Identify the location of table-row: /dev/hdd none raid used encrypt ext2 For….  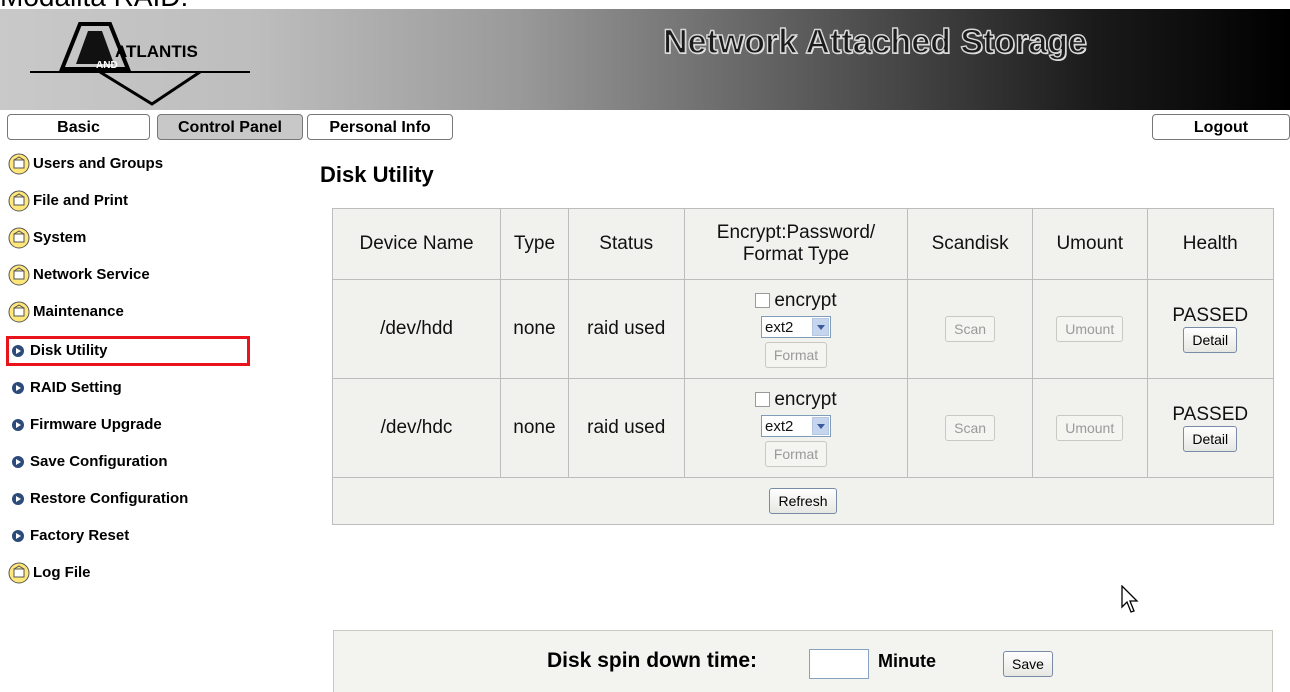
(803, 329).